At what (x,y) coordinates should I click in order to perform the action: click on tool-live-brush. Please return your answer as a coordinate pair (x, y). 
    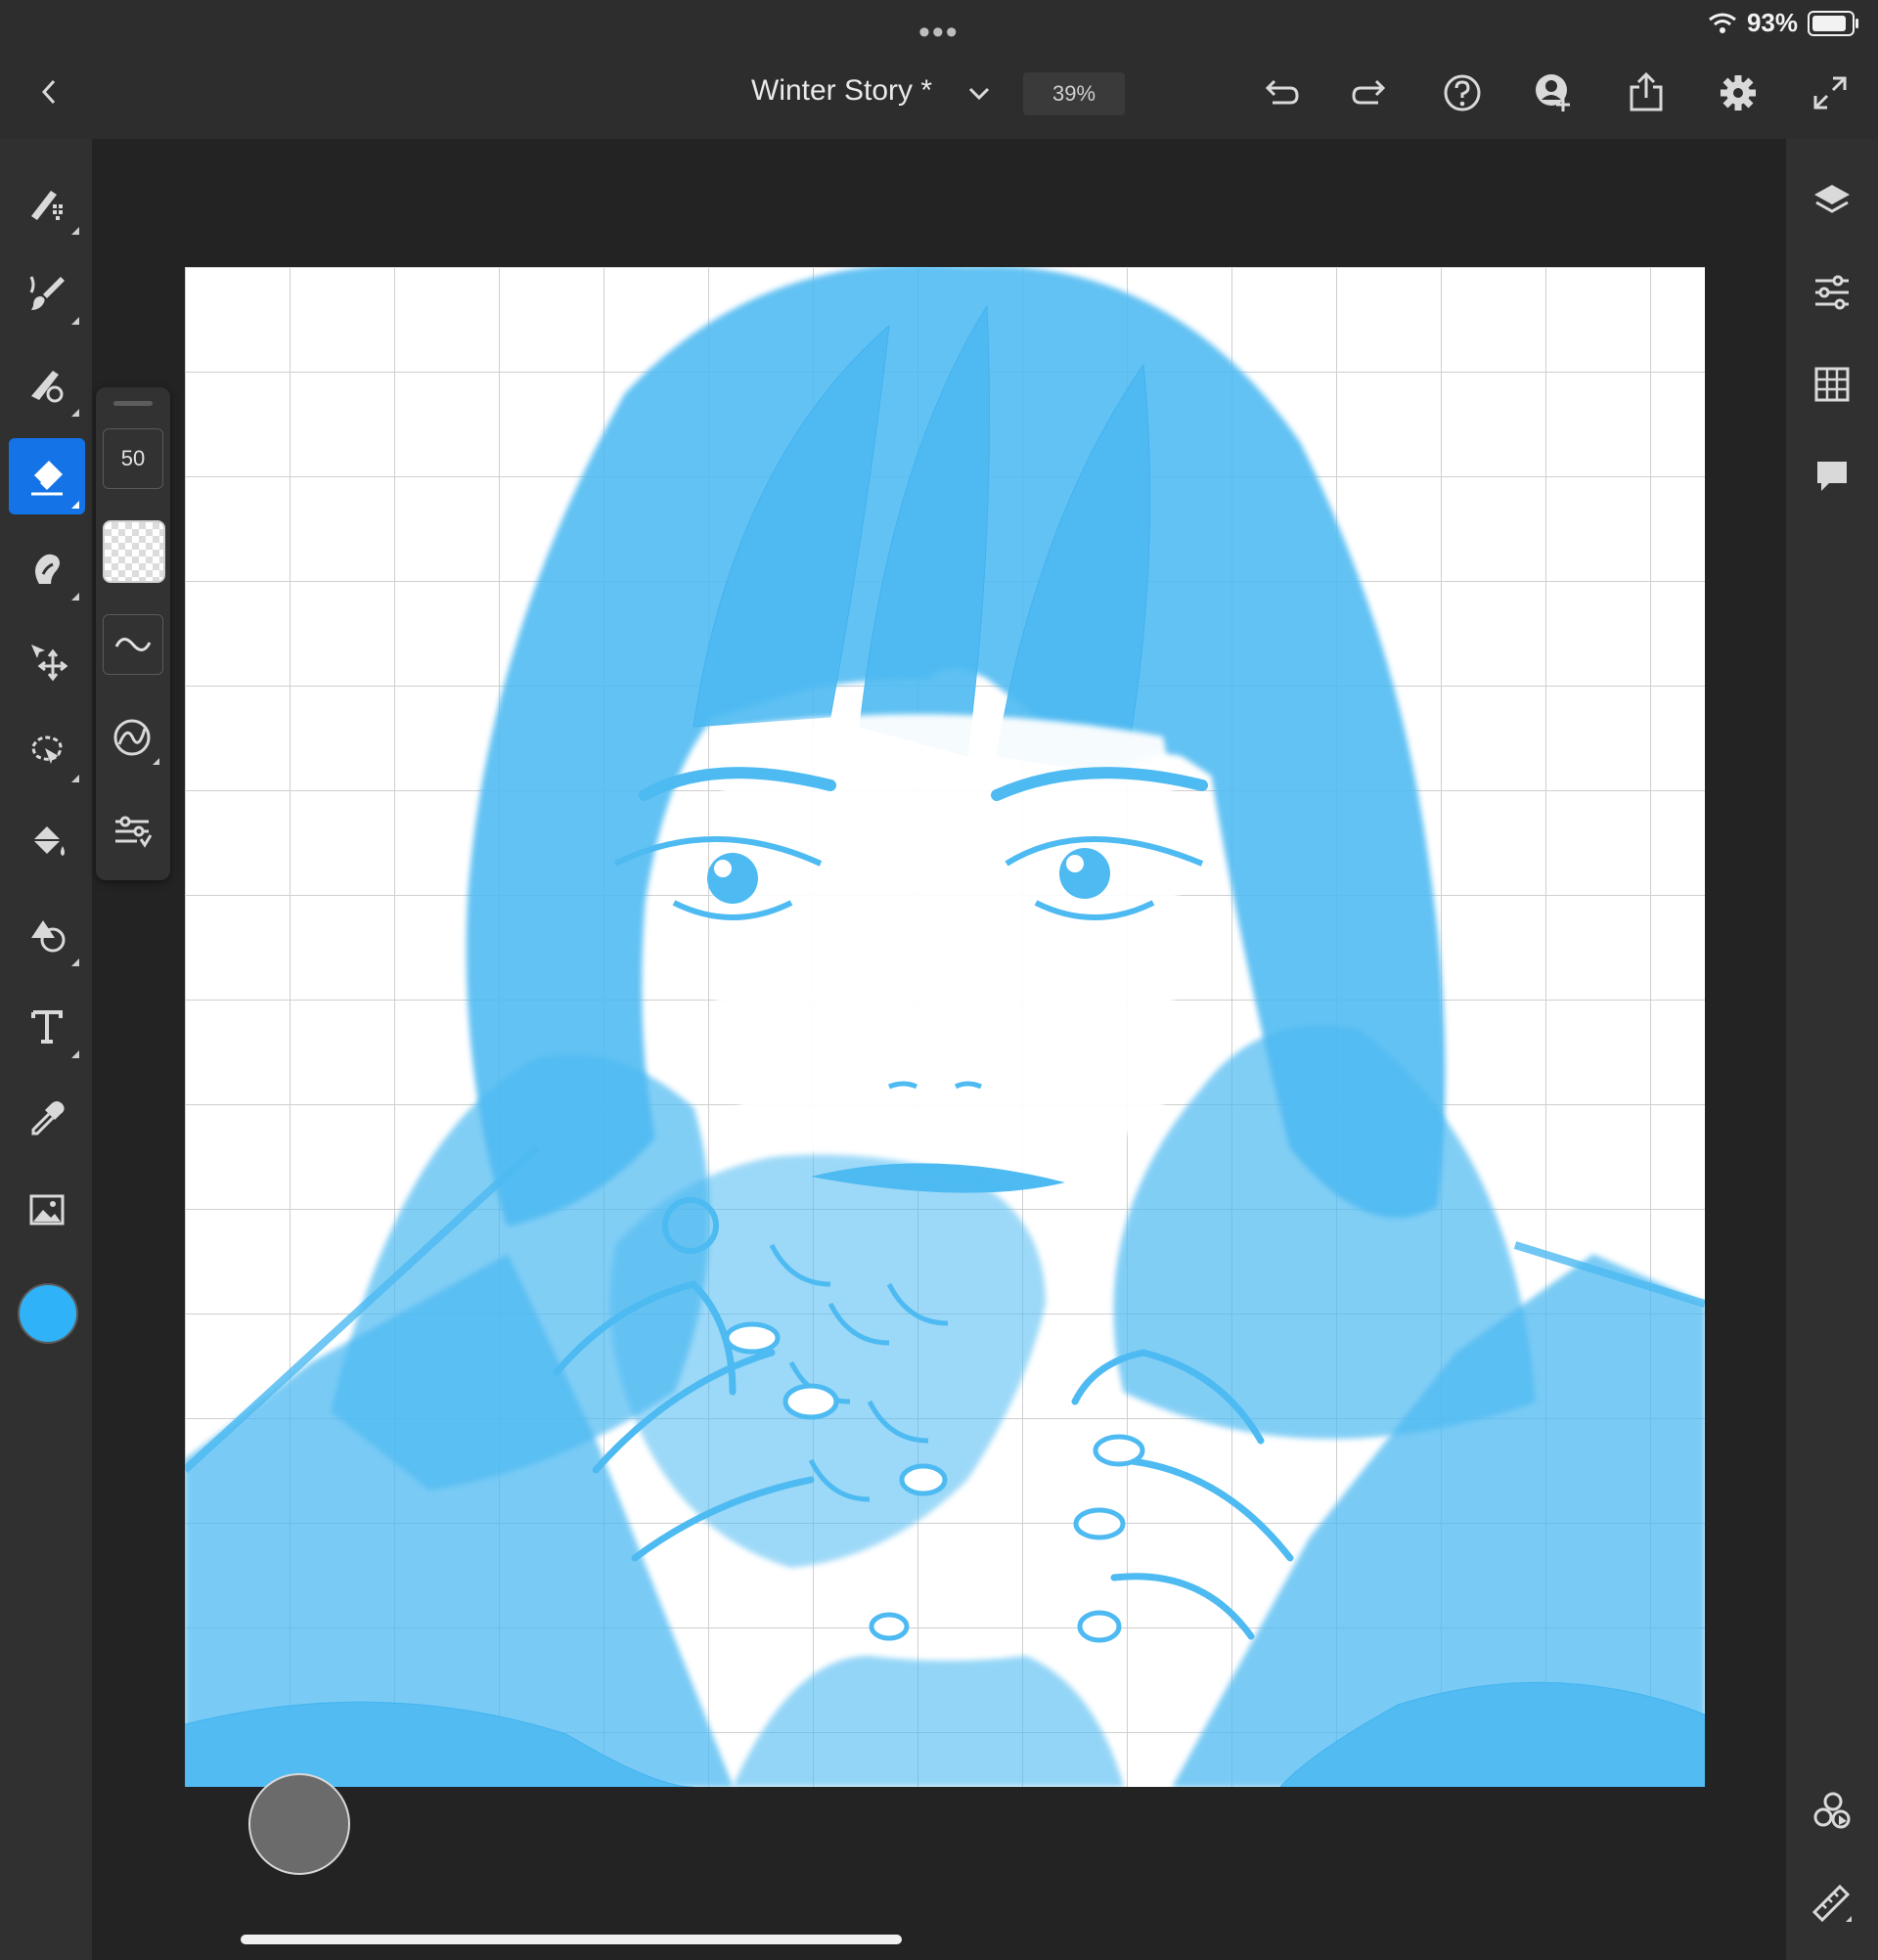
    Looking at the image, I should click on (47, 293).